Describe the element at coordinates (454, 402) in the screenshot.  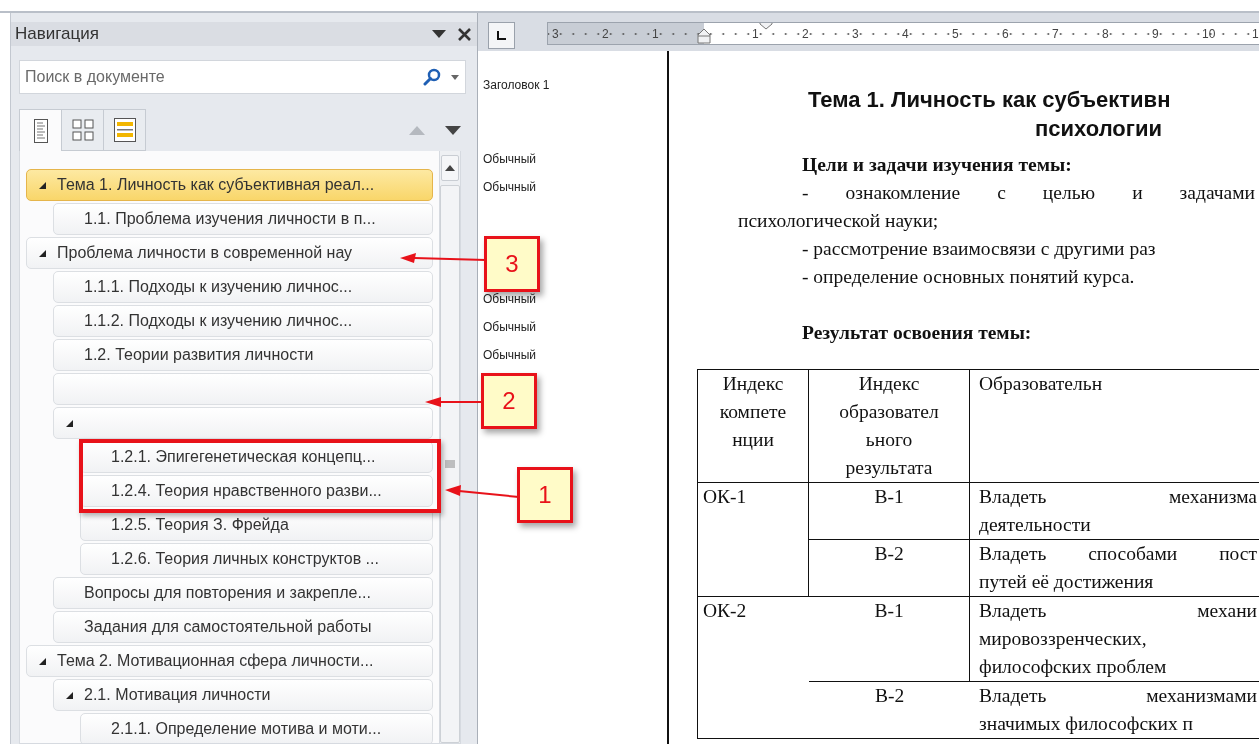
I see `arrow` at that location.